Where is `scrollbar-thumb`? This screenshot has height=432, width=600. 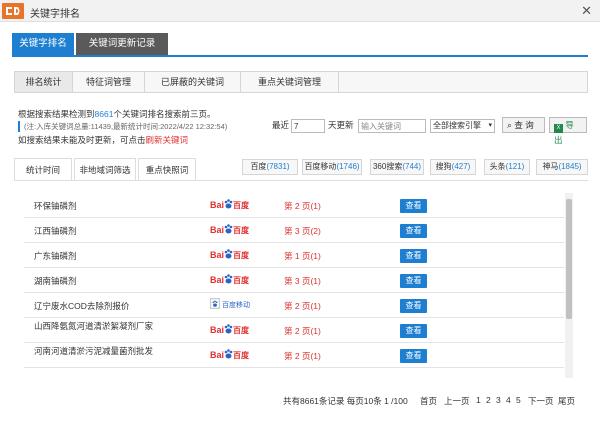
scrollbar-thumb is located at coordinates (569, 259).